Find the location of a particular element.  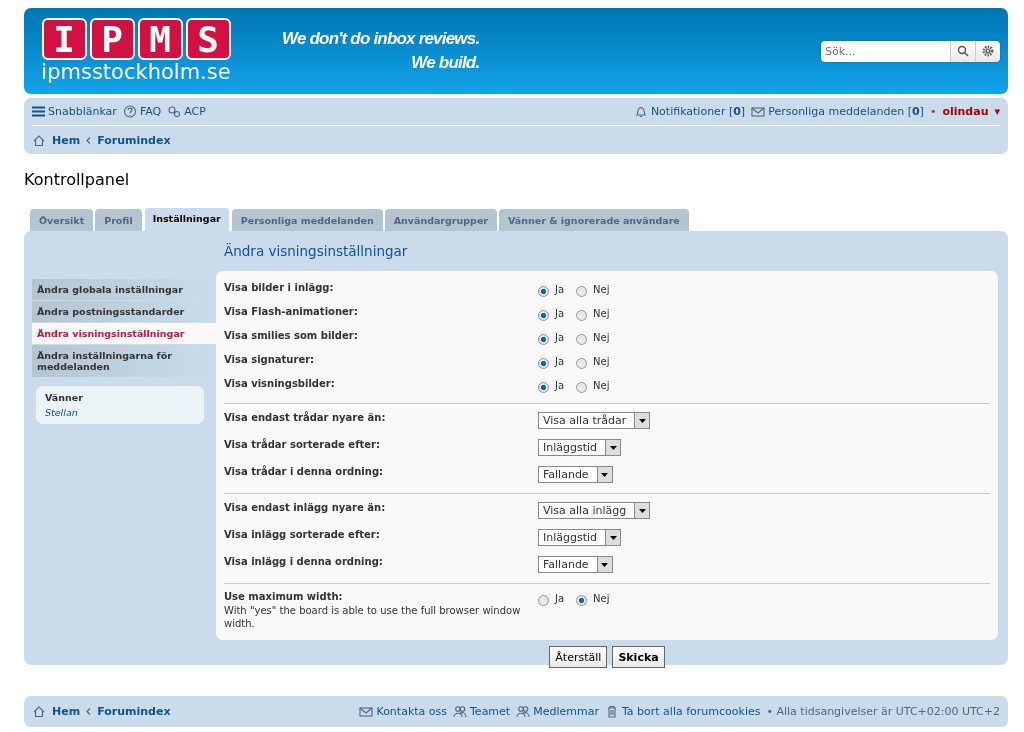

settings-icon is located at coordinates (988, 51).